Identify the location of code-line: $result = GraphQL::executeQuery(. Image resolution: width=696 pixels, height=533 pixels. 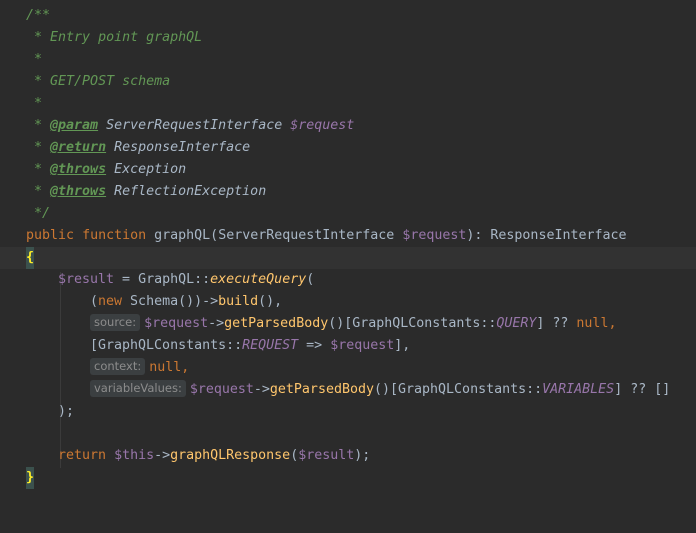
(348, 280).